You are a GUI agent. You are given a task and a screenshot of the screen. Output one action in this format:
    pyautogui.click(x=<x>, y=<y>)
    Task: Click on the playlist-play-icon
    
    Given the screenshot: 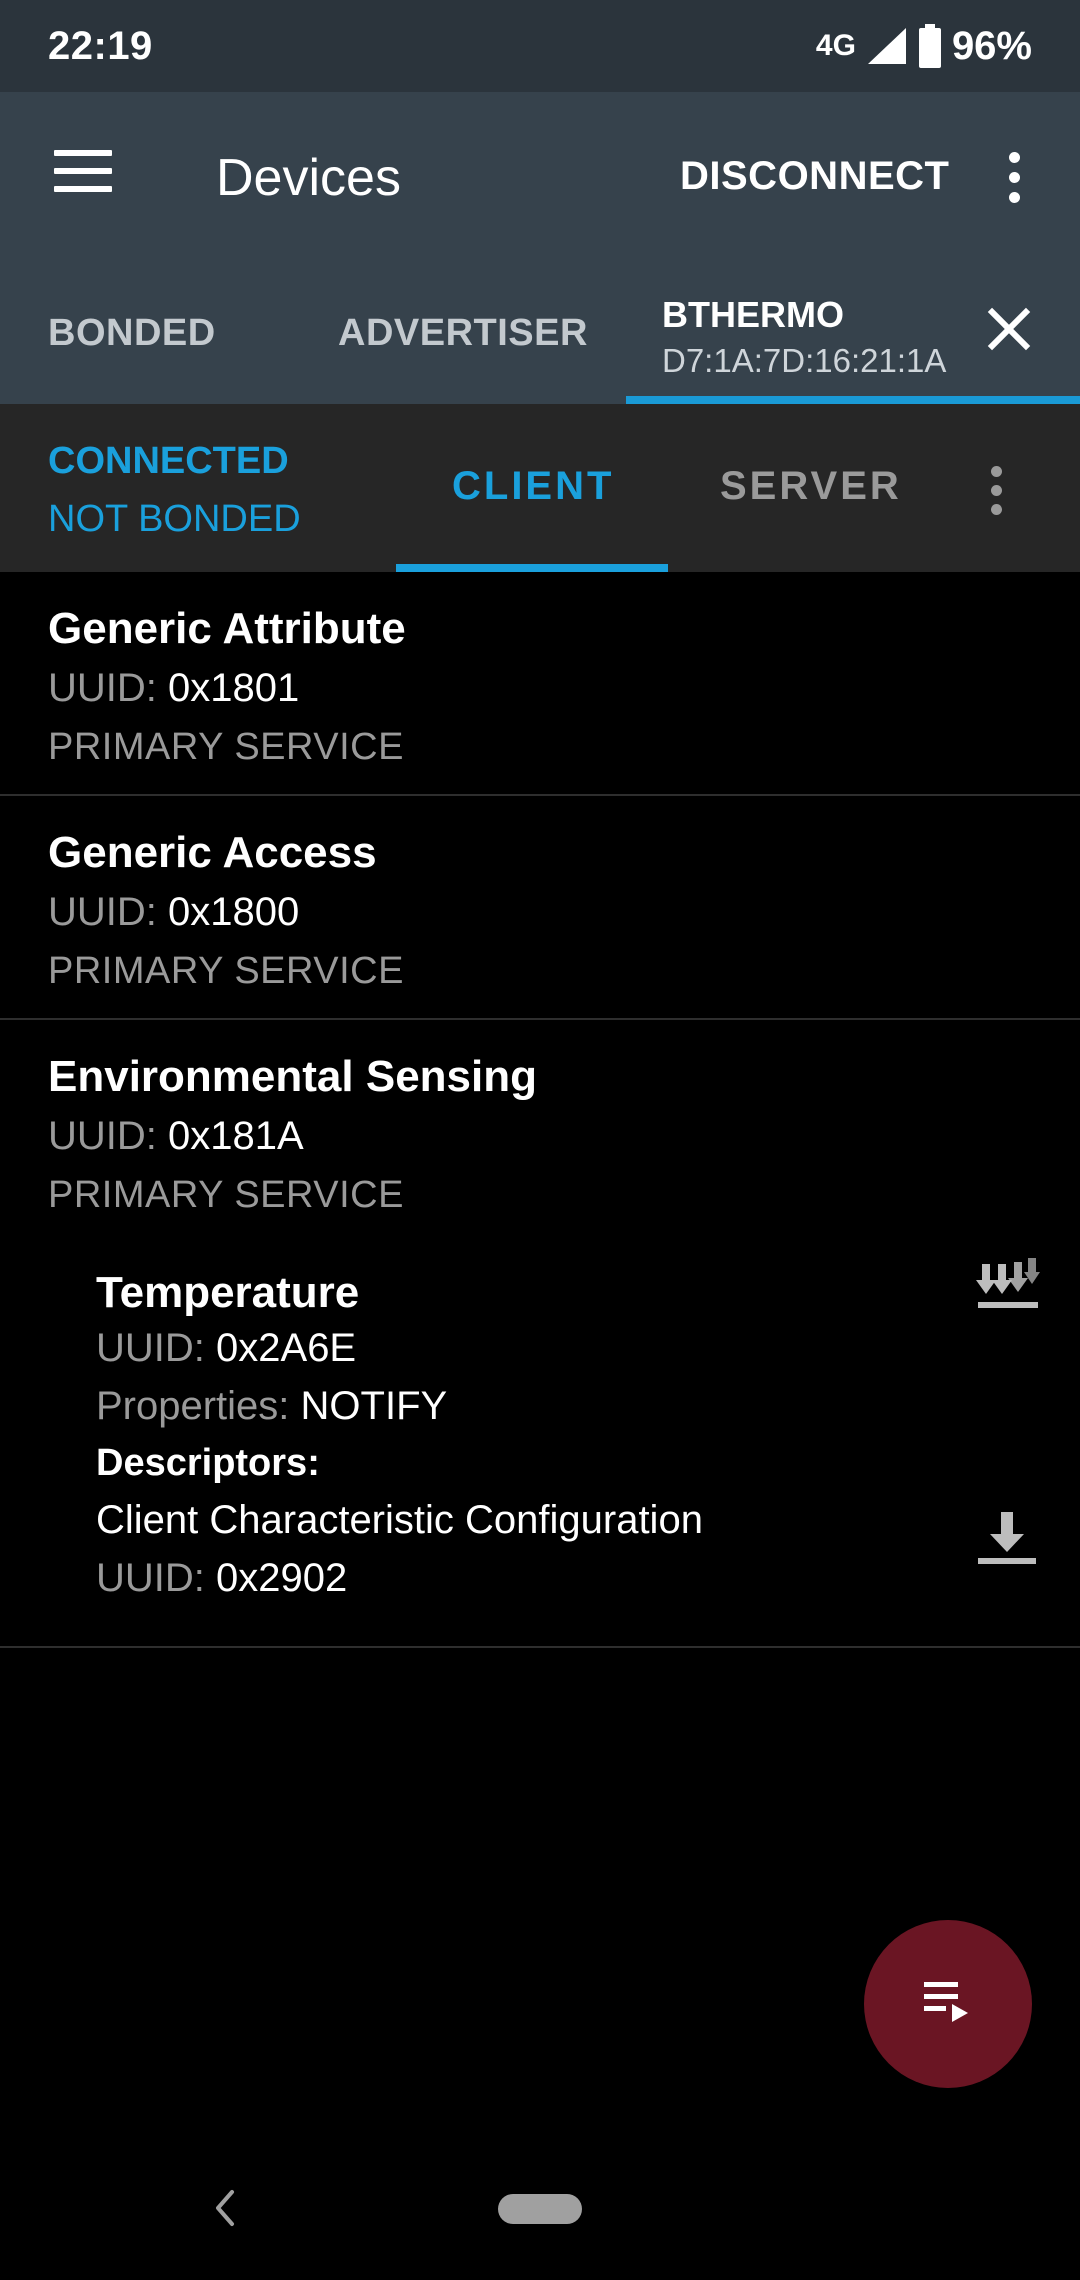 What is the action you would take?
    pyautogui.click(x=946, y=2002)
    